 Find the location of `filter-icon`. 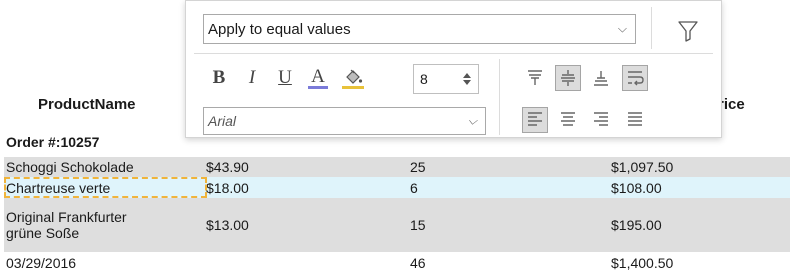

filter-icon is located at coordinates (688, 31).